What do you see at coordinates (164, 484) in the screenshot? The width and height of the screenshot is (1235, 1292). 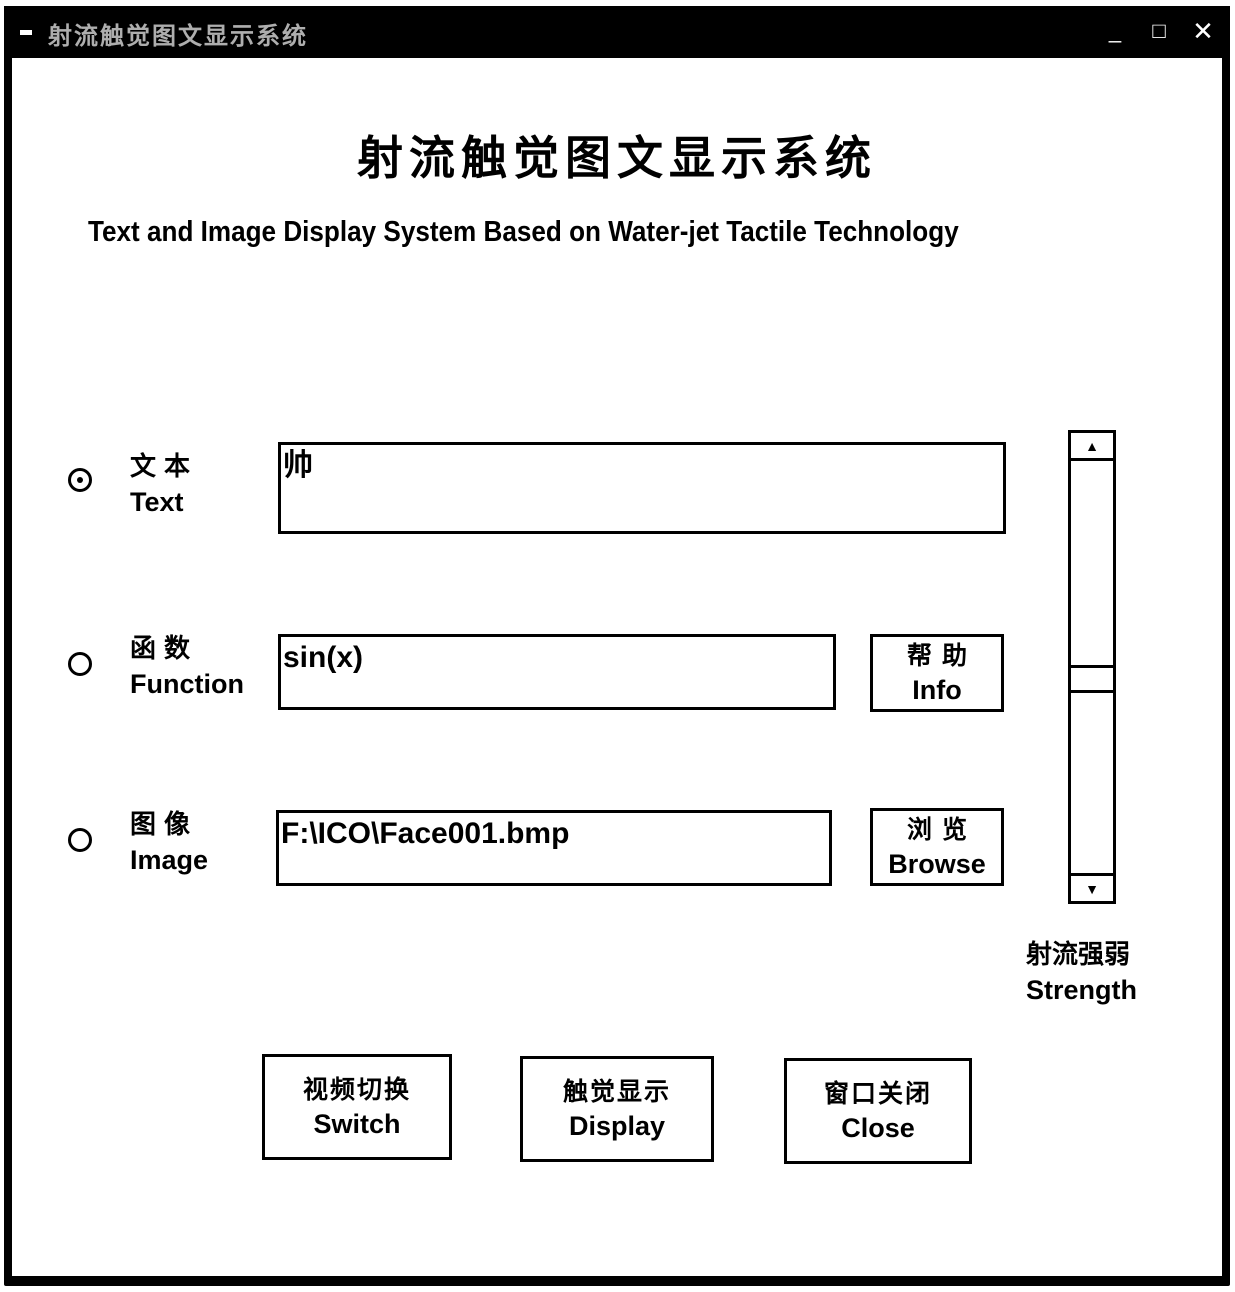 I see `label-text: 文本 Text` at bounding box center [164, 484].